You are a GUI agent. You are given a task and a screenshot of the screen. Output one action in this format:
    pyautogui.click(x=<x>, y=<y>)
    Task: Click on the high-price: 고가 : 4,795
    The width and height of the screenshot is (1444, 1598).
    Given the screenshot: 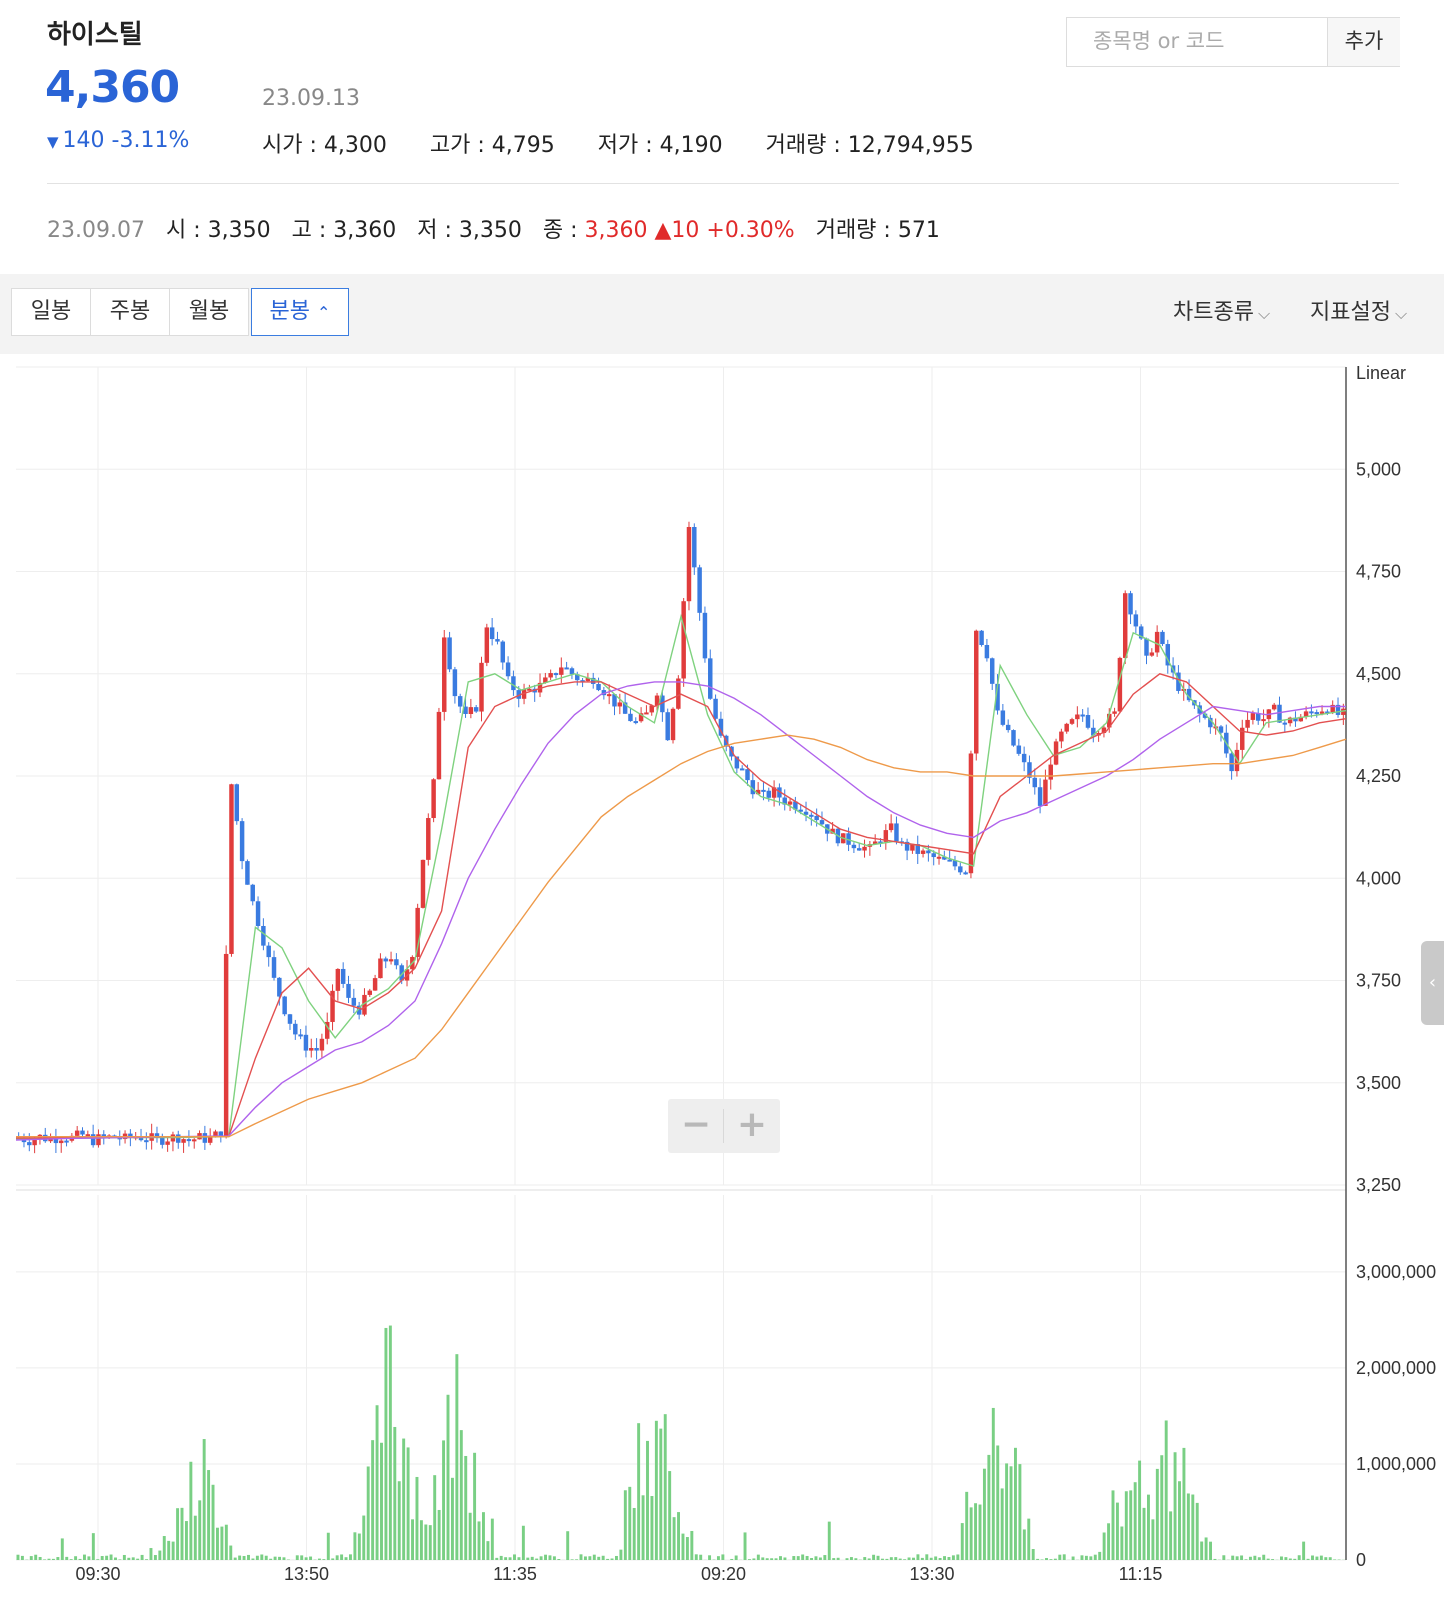 What is the action you would take?
    pyautogui.click(x=492, y=145)
    